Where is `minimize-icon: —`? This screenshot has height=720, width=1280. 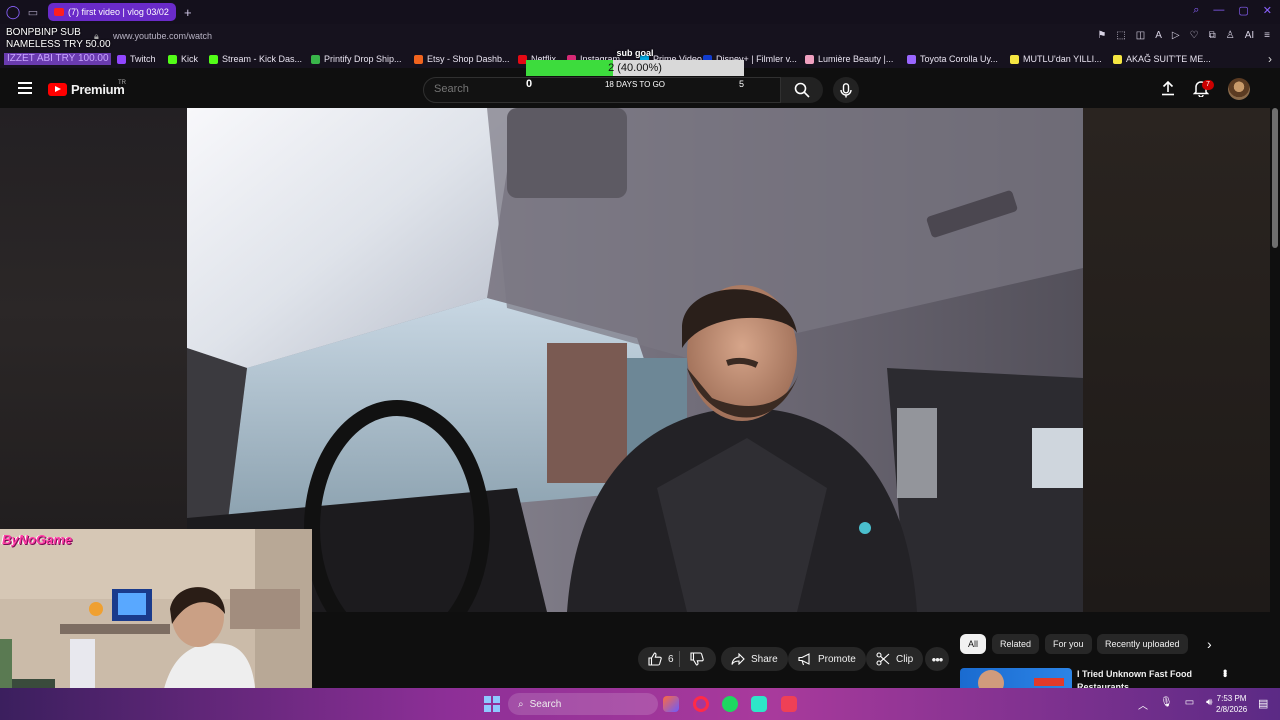 minimize-icon: — is located at coordinates (1218, 10).